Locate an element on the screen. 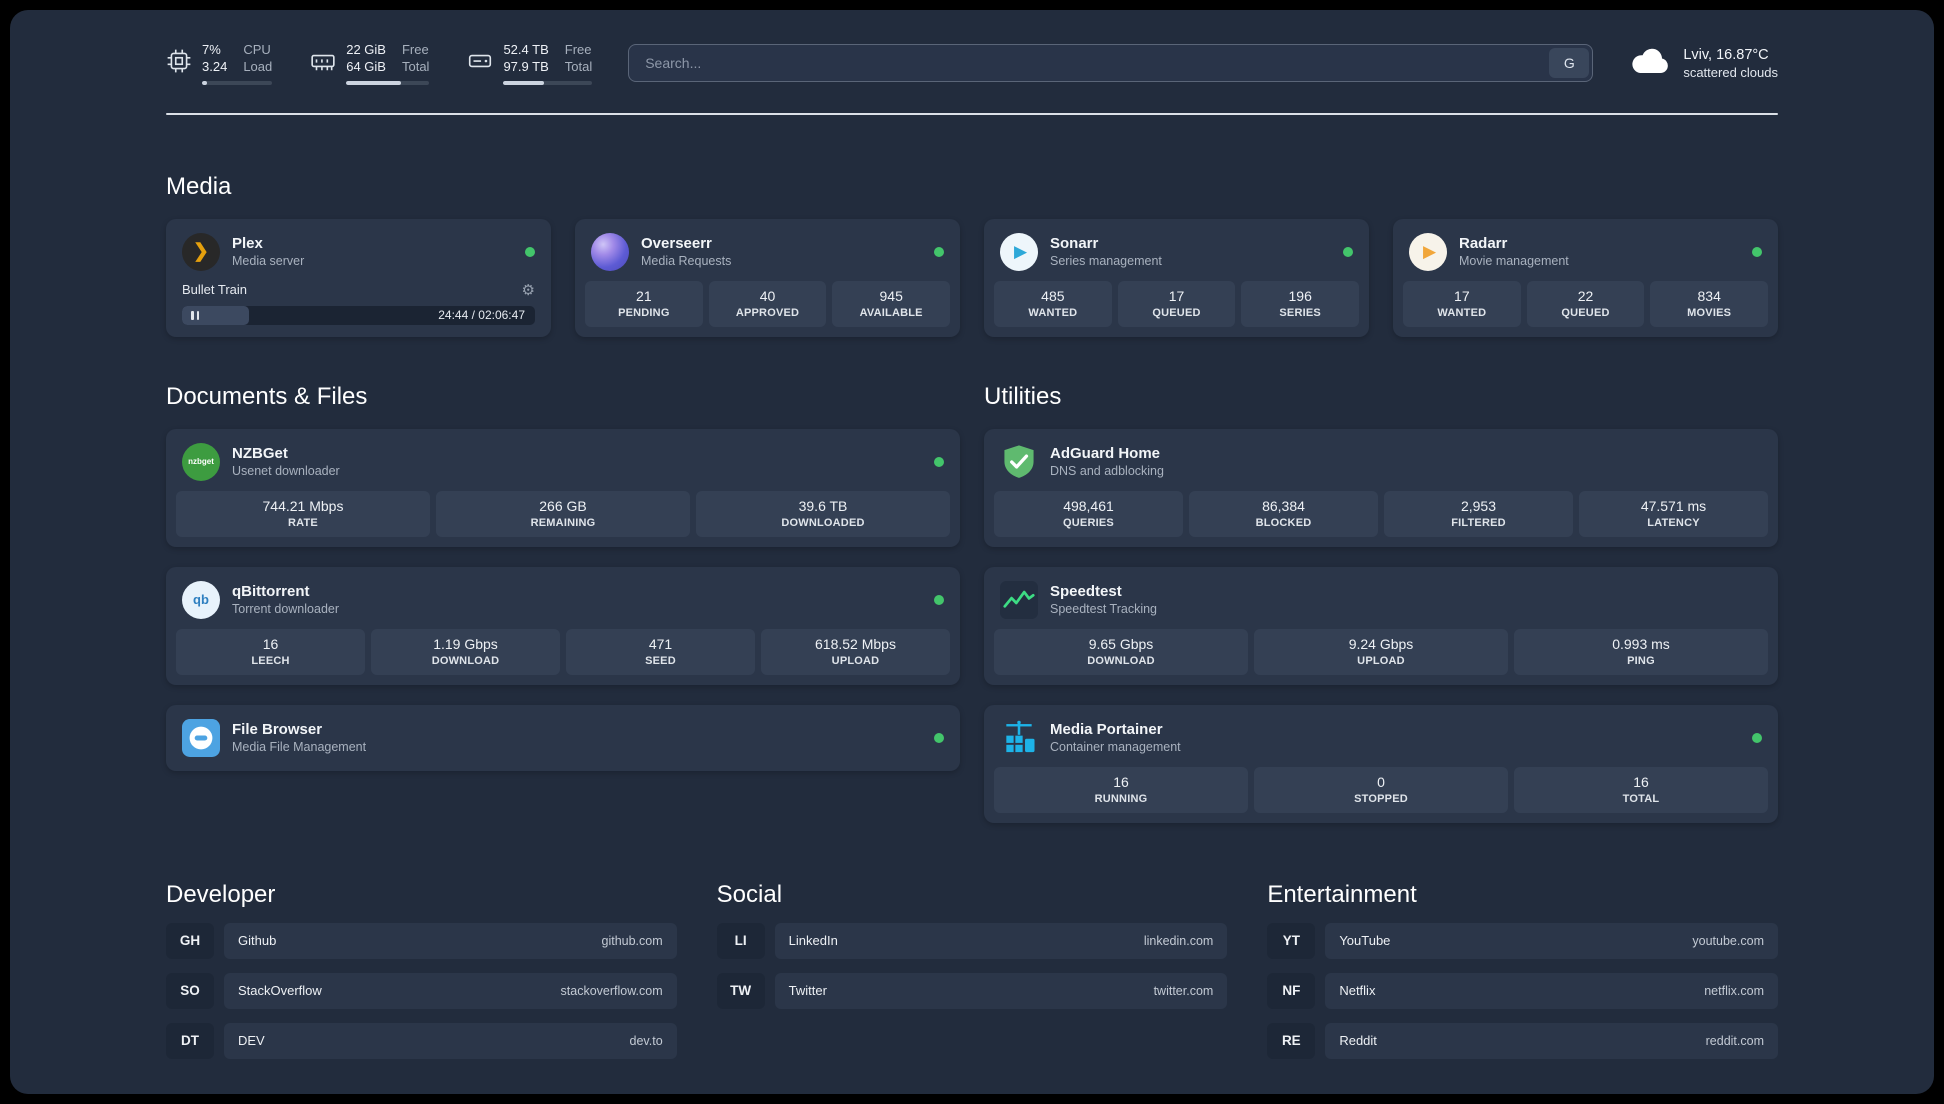 The image size is (1944, 1104). cpu-progress-bar is located at coordinates (237, 82).